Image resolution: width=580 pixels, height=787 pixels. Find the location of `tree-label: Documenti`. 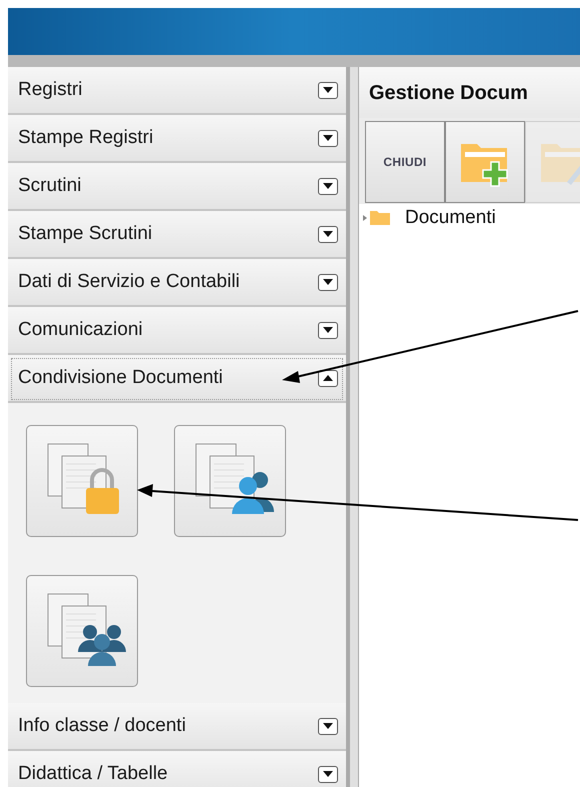

tree-label: Documenti is located at coordinates (450, 218).